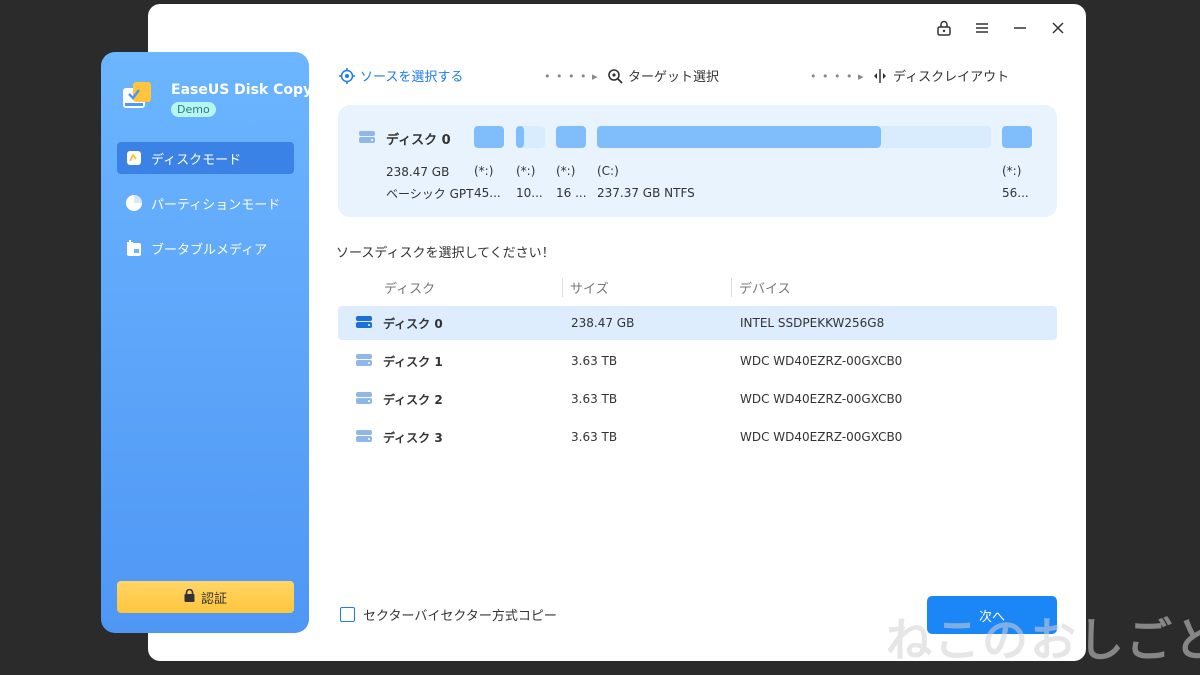 The height and width of the screenshot is (675, 1200). Describe the element at coordinates (134, 248) in the screenshot. I see `bootable-media-icon` at that location.